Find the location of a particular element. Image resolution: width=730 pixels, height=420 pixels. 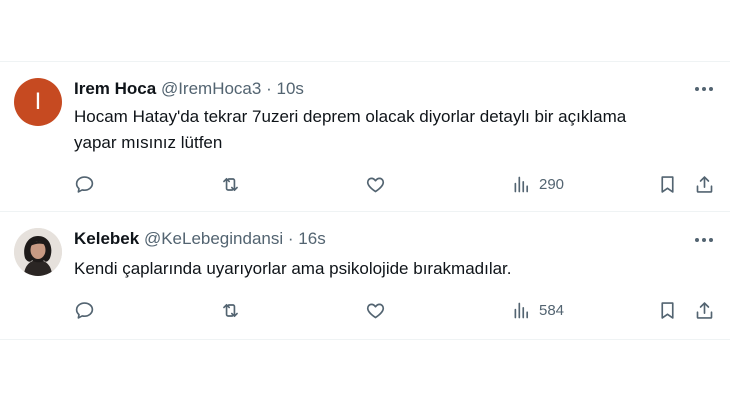

top-divider is located at coordinates (365, 61).